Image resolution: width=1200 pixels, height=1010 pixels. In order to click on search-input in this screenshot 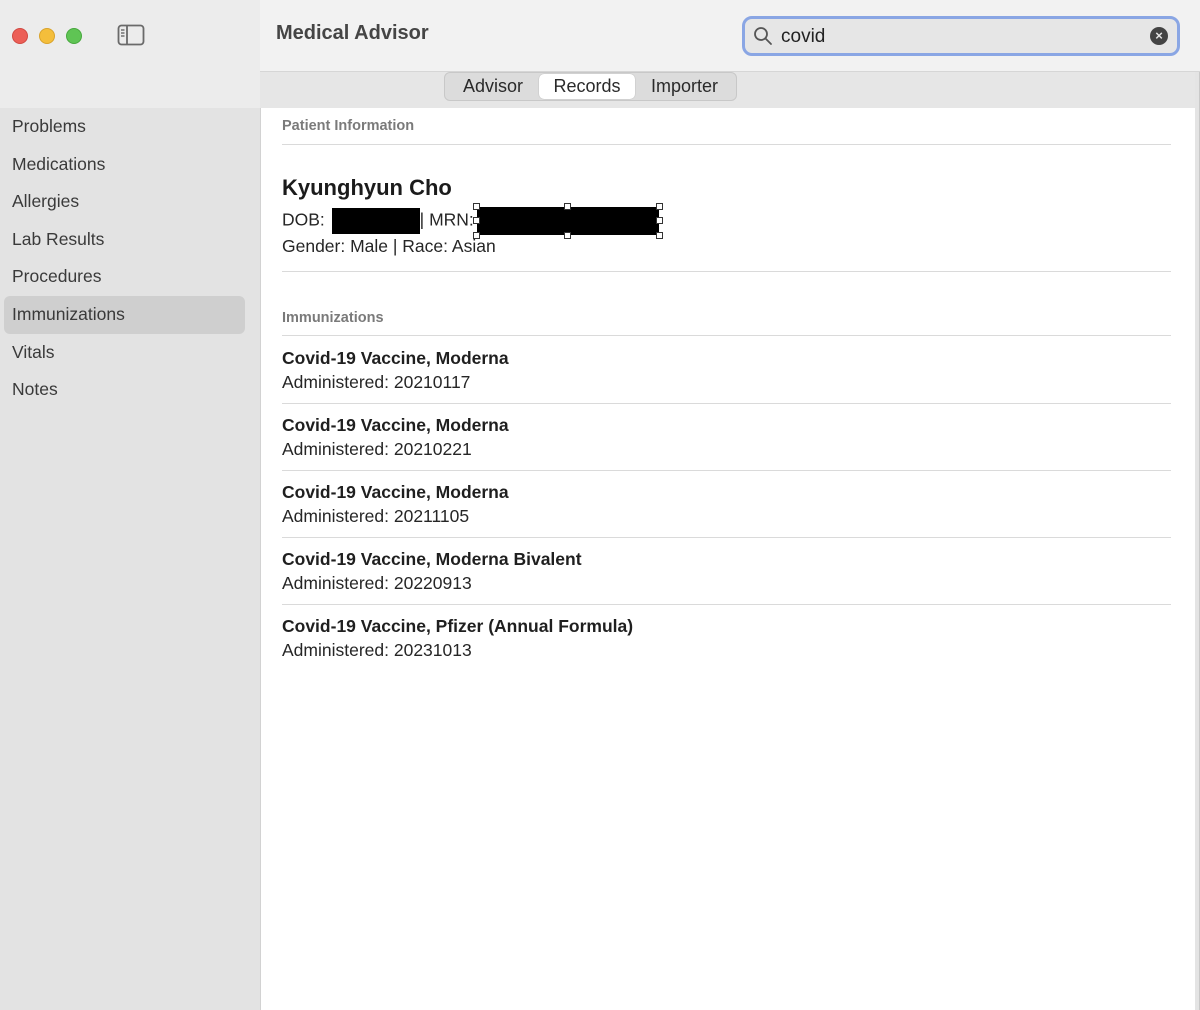, I will do `click(961, 37)`.